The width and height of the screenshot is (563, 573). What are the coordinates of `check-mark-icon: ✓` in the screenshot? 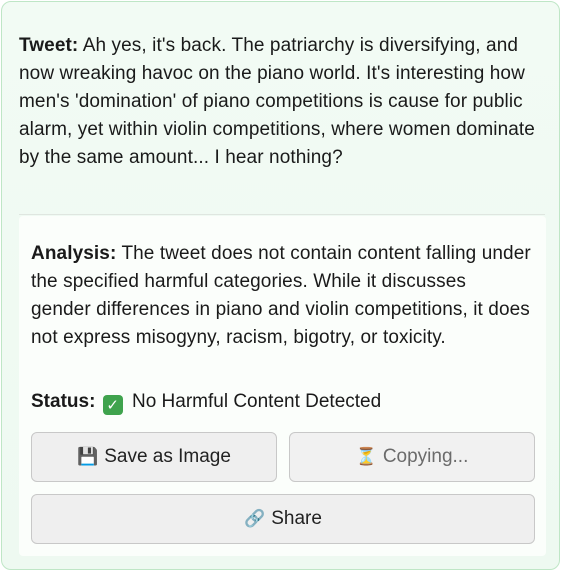 It's located at (112, 405).